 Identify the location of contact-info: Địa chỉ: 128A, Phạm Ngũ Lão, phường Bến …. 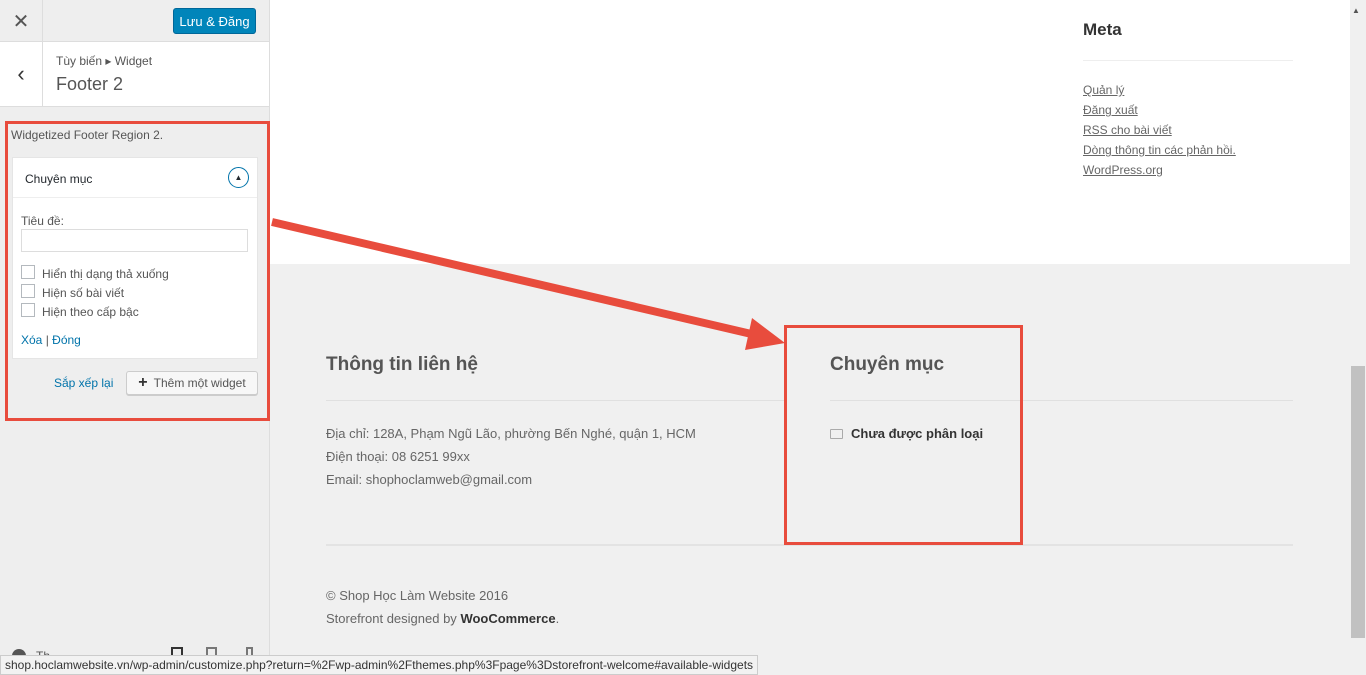
(511, 456).